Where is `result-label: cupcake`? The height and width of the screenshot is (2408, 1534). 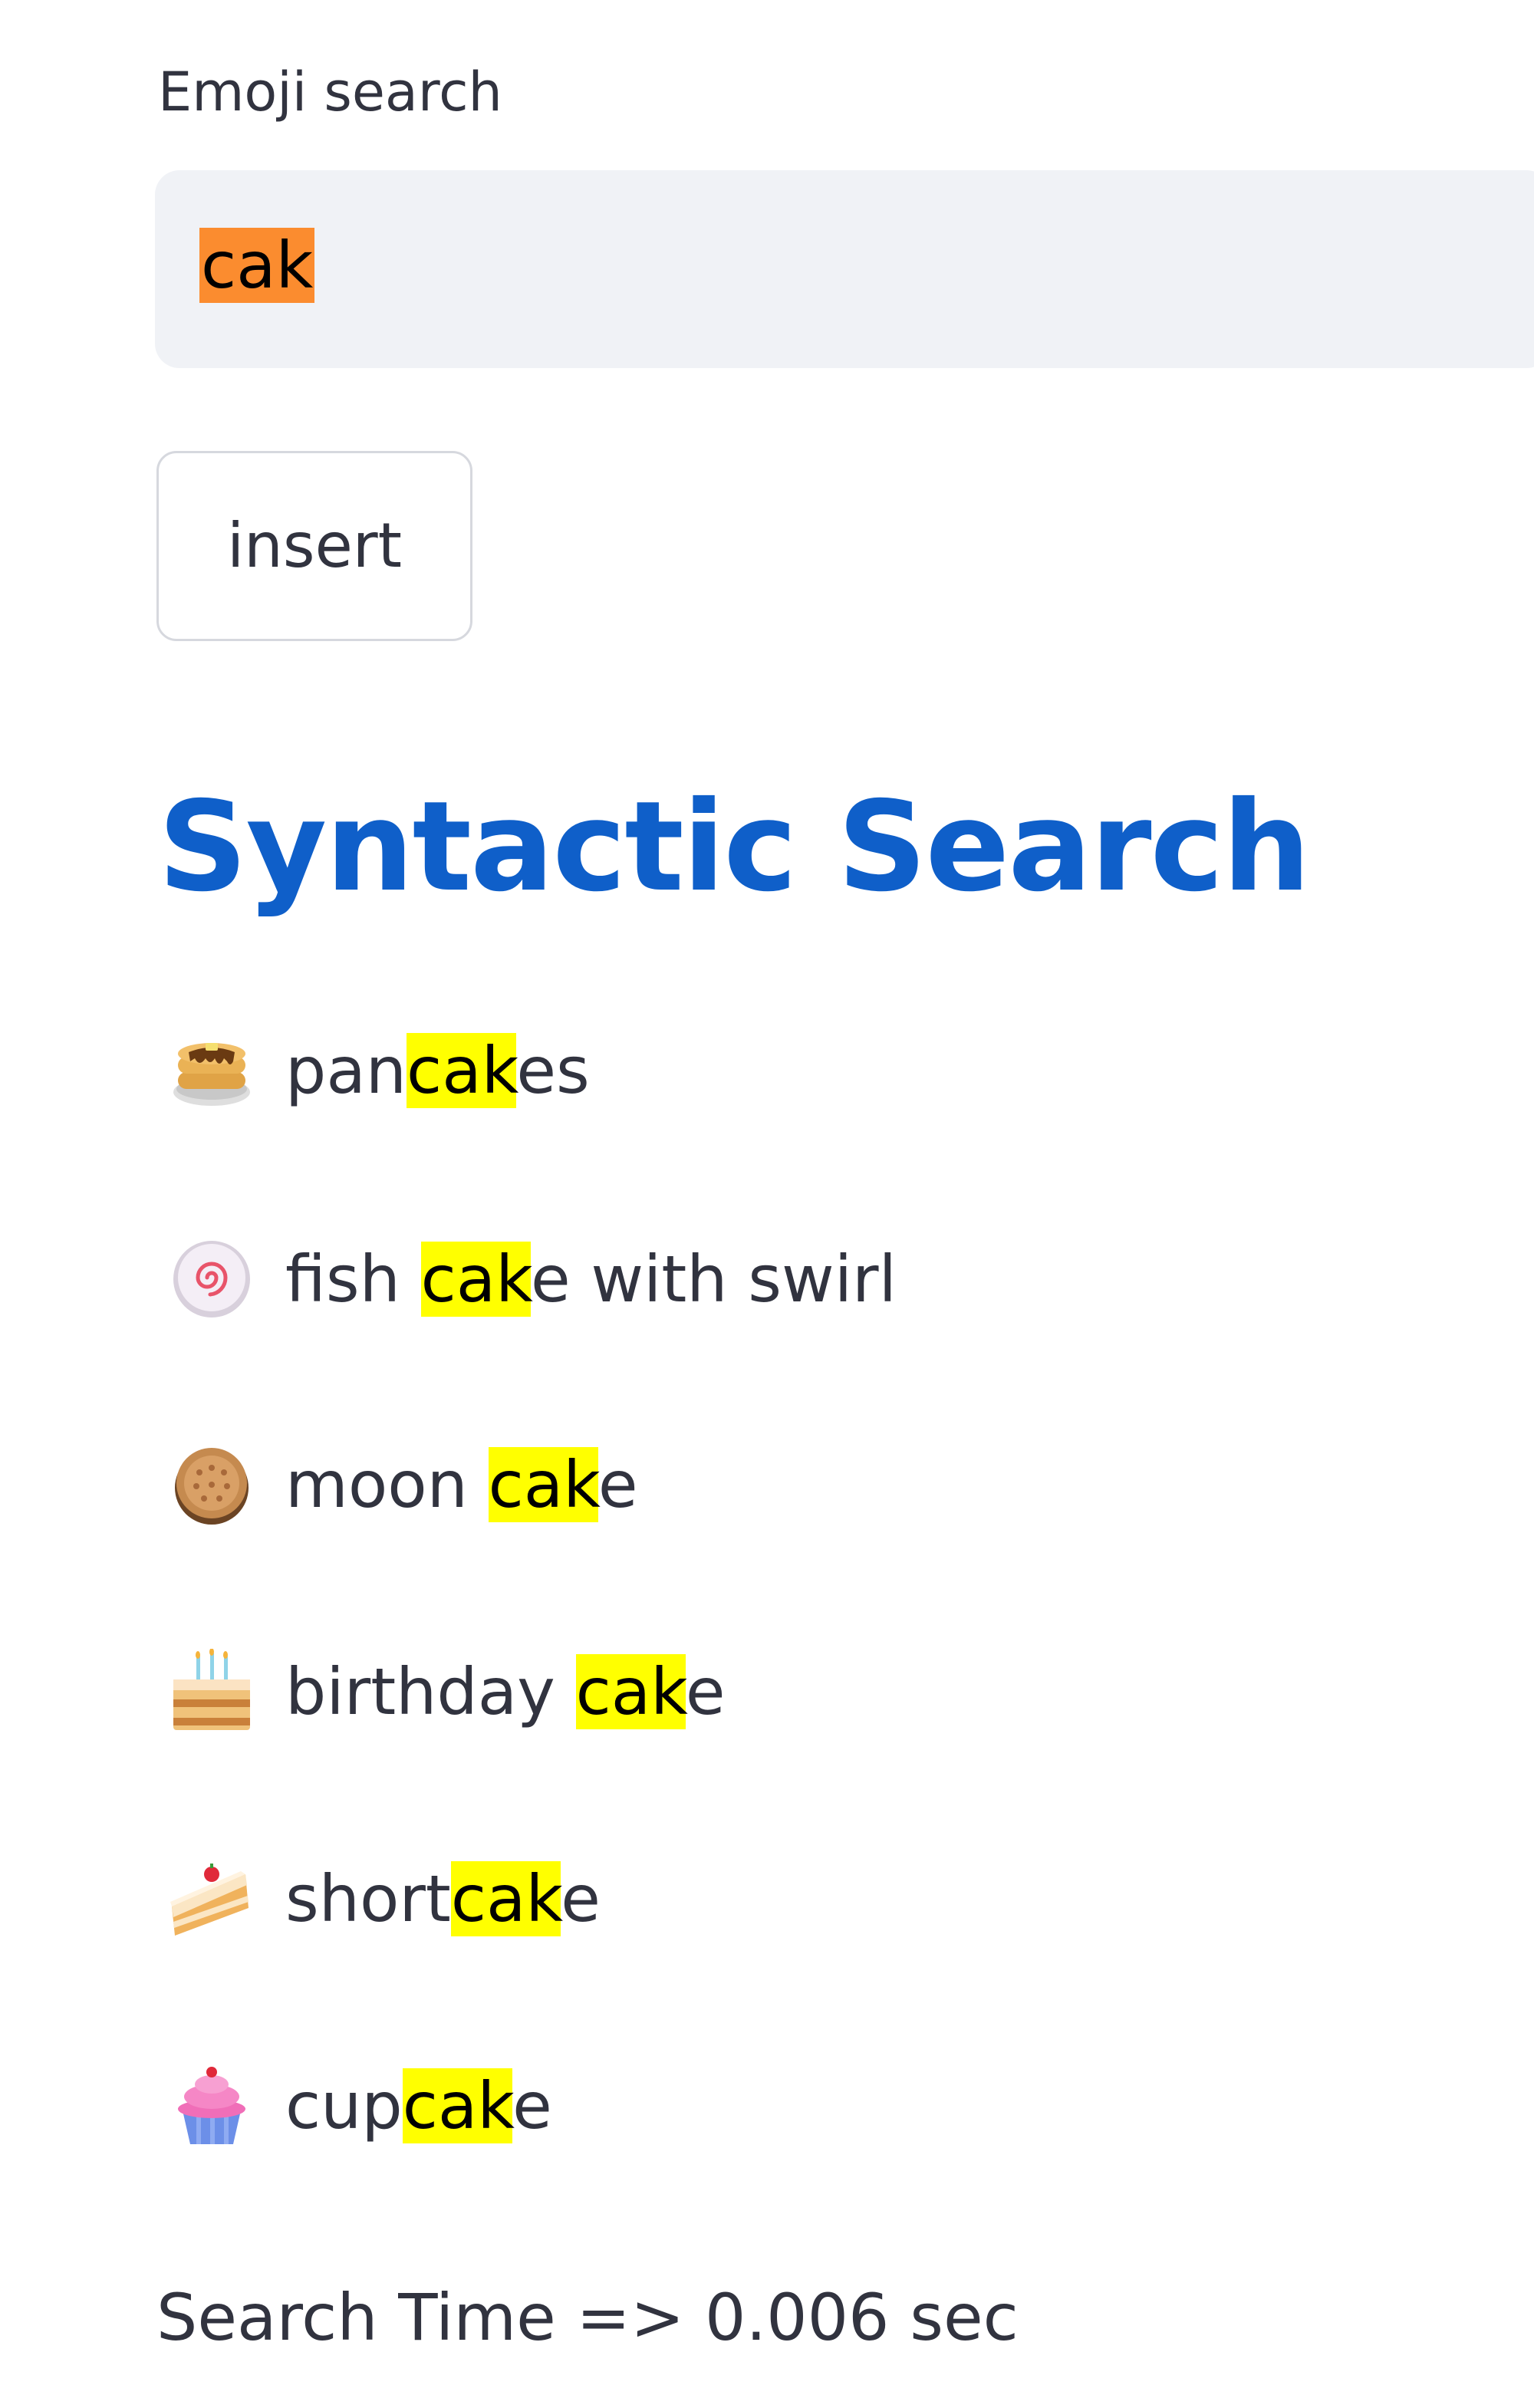 result-label: cupcake is located at coordinates (418, 2105).